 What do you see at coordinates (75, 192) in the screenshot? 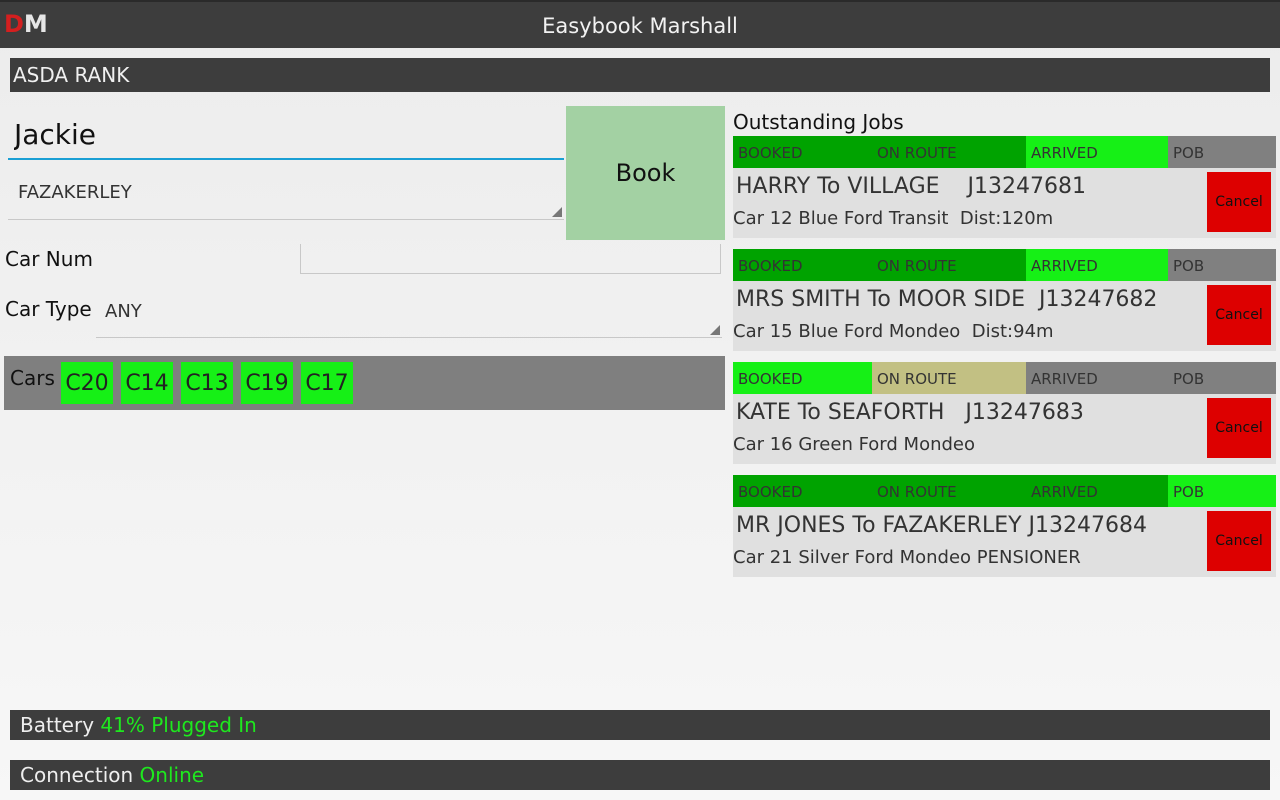
I see `destination-value: FAZAKERLEY` at bounding box center [75, 192].